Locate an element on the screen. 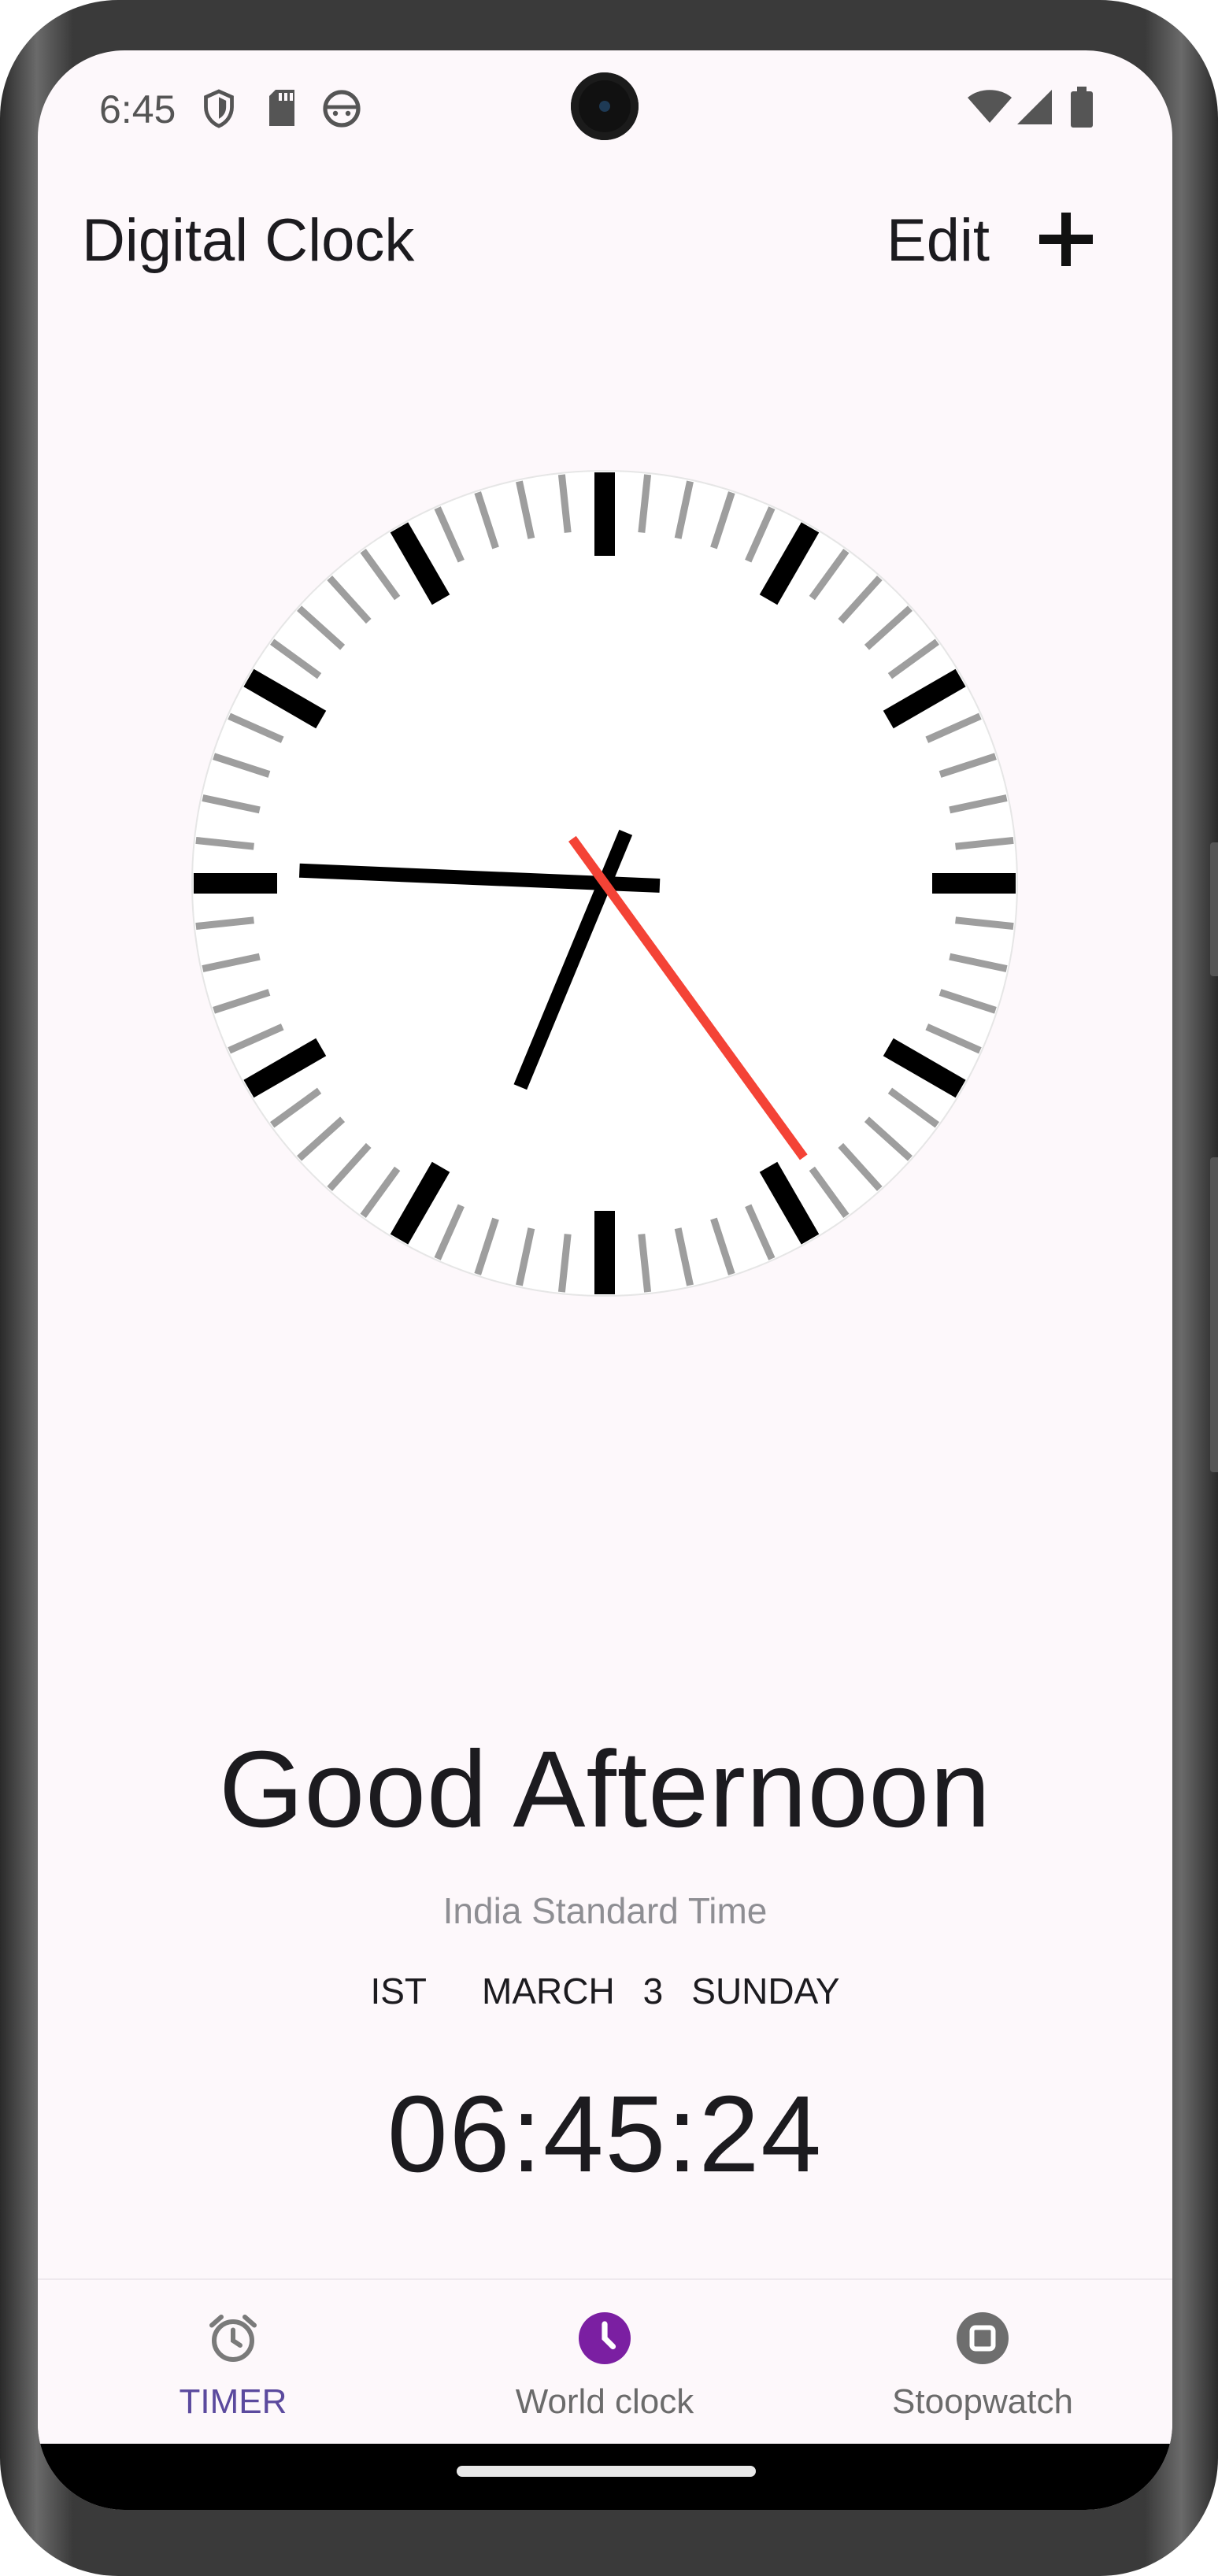 Image resolution: width=1218 pixels, height=2576 pixels. alarm-clock-icon is located at coordinates (233, 2338).